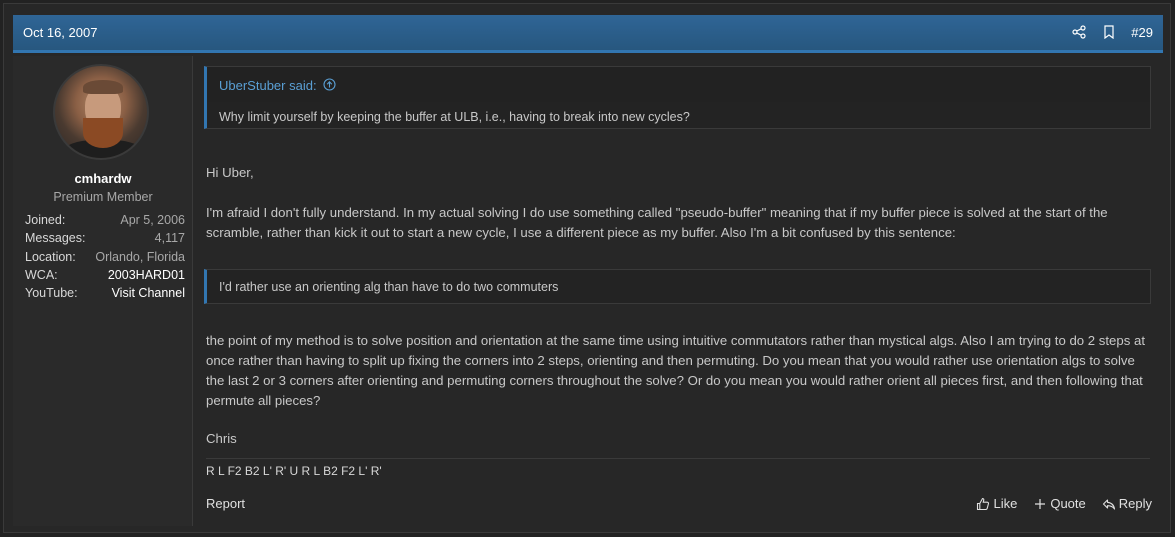  What do you see at coordinates (45, 220) in the screenshot?
I see `stat-label: Joined:` at bounding box center [45, 220].